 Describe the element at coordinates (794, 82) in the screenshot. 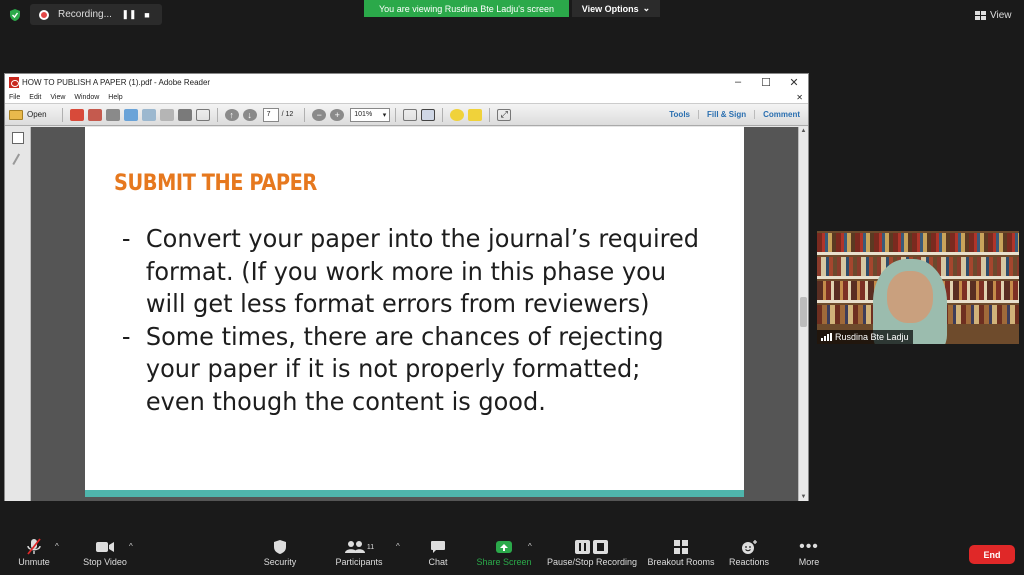

I see `close-window-button: ✕` at that location.